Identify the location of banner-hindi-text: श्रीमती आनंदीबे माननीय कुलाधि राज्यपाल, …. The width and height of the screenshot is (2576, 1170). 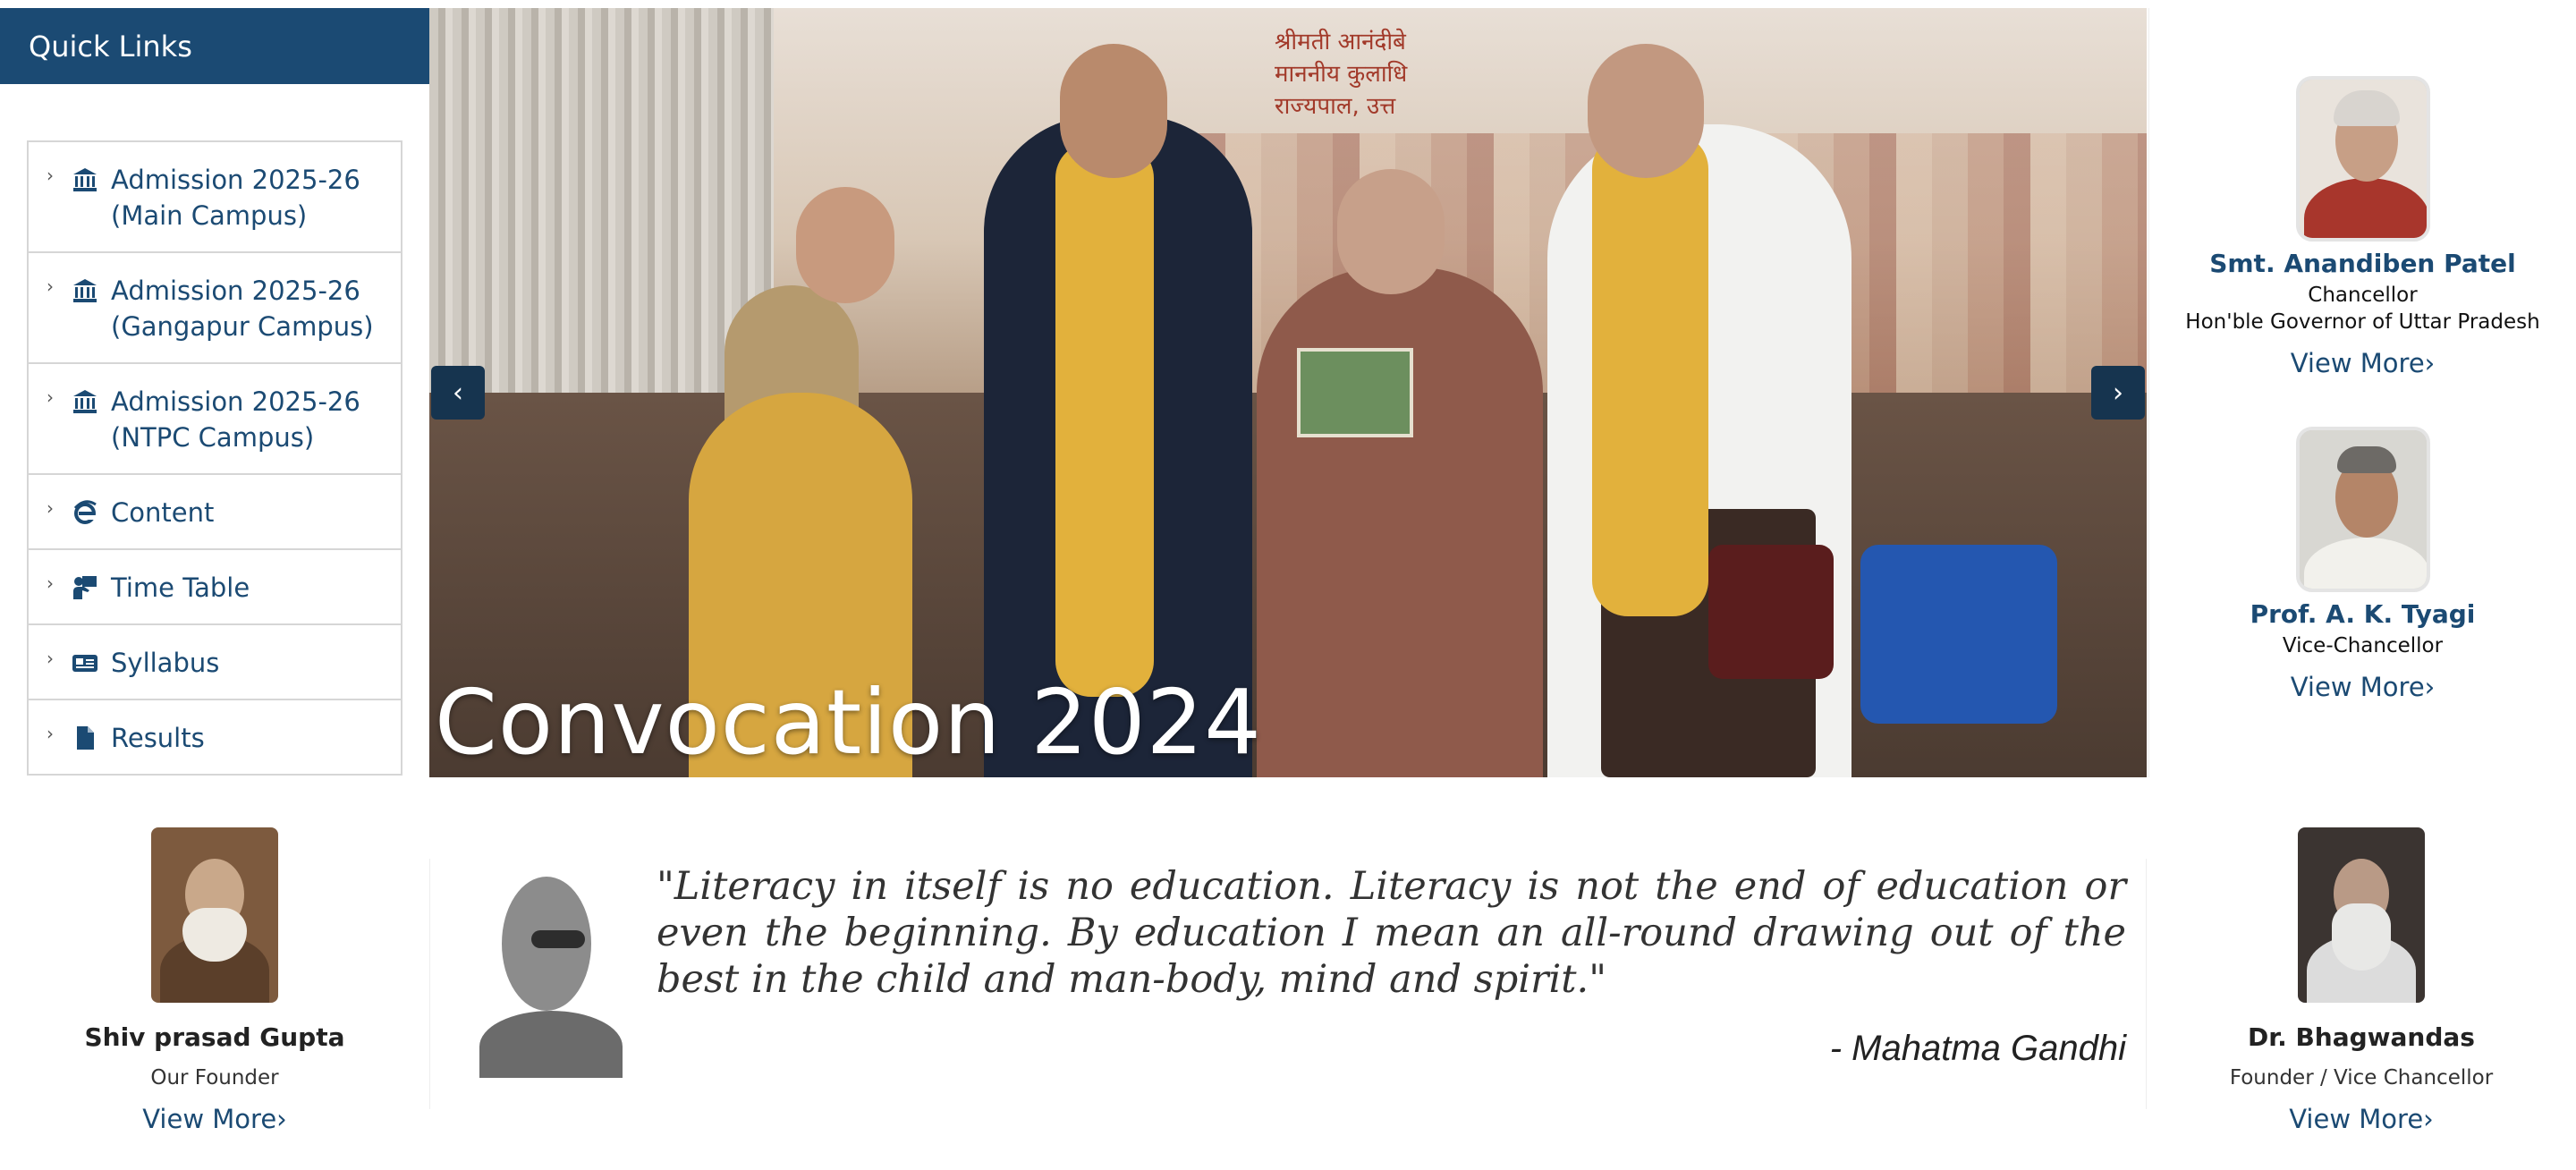
(1341, 74).